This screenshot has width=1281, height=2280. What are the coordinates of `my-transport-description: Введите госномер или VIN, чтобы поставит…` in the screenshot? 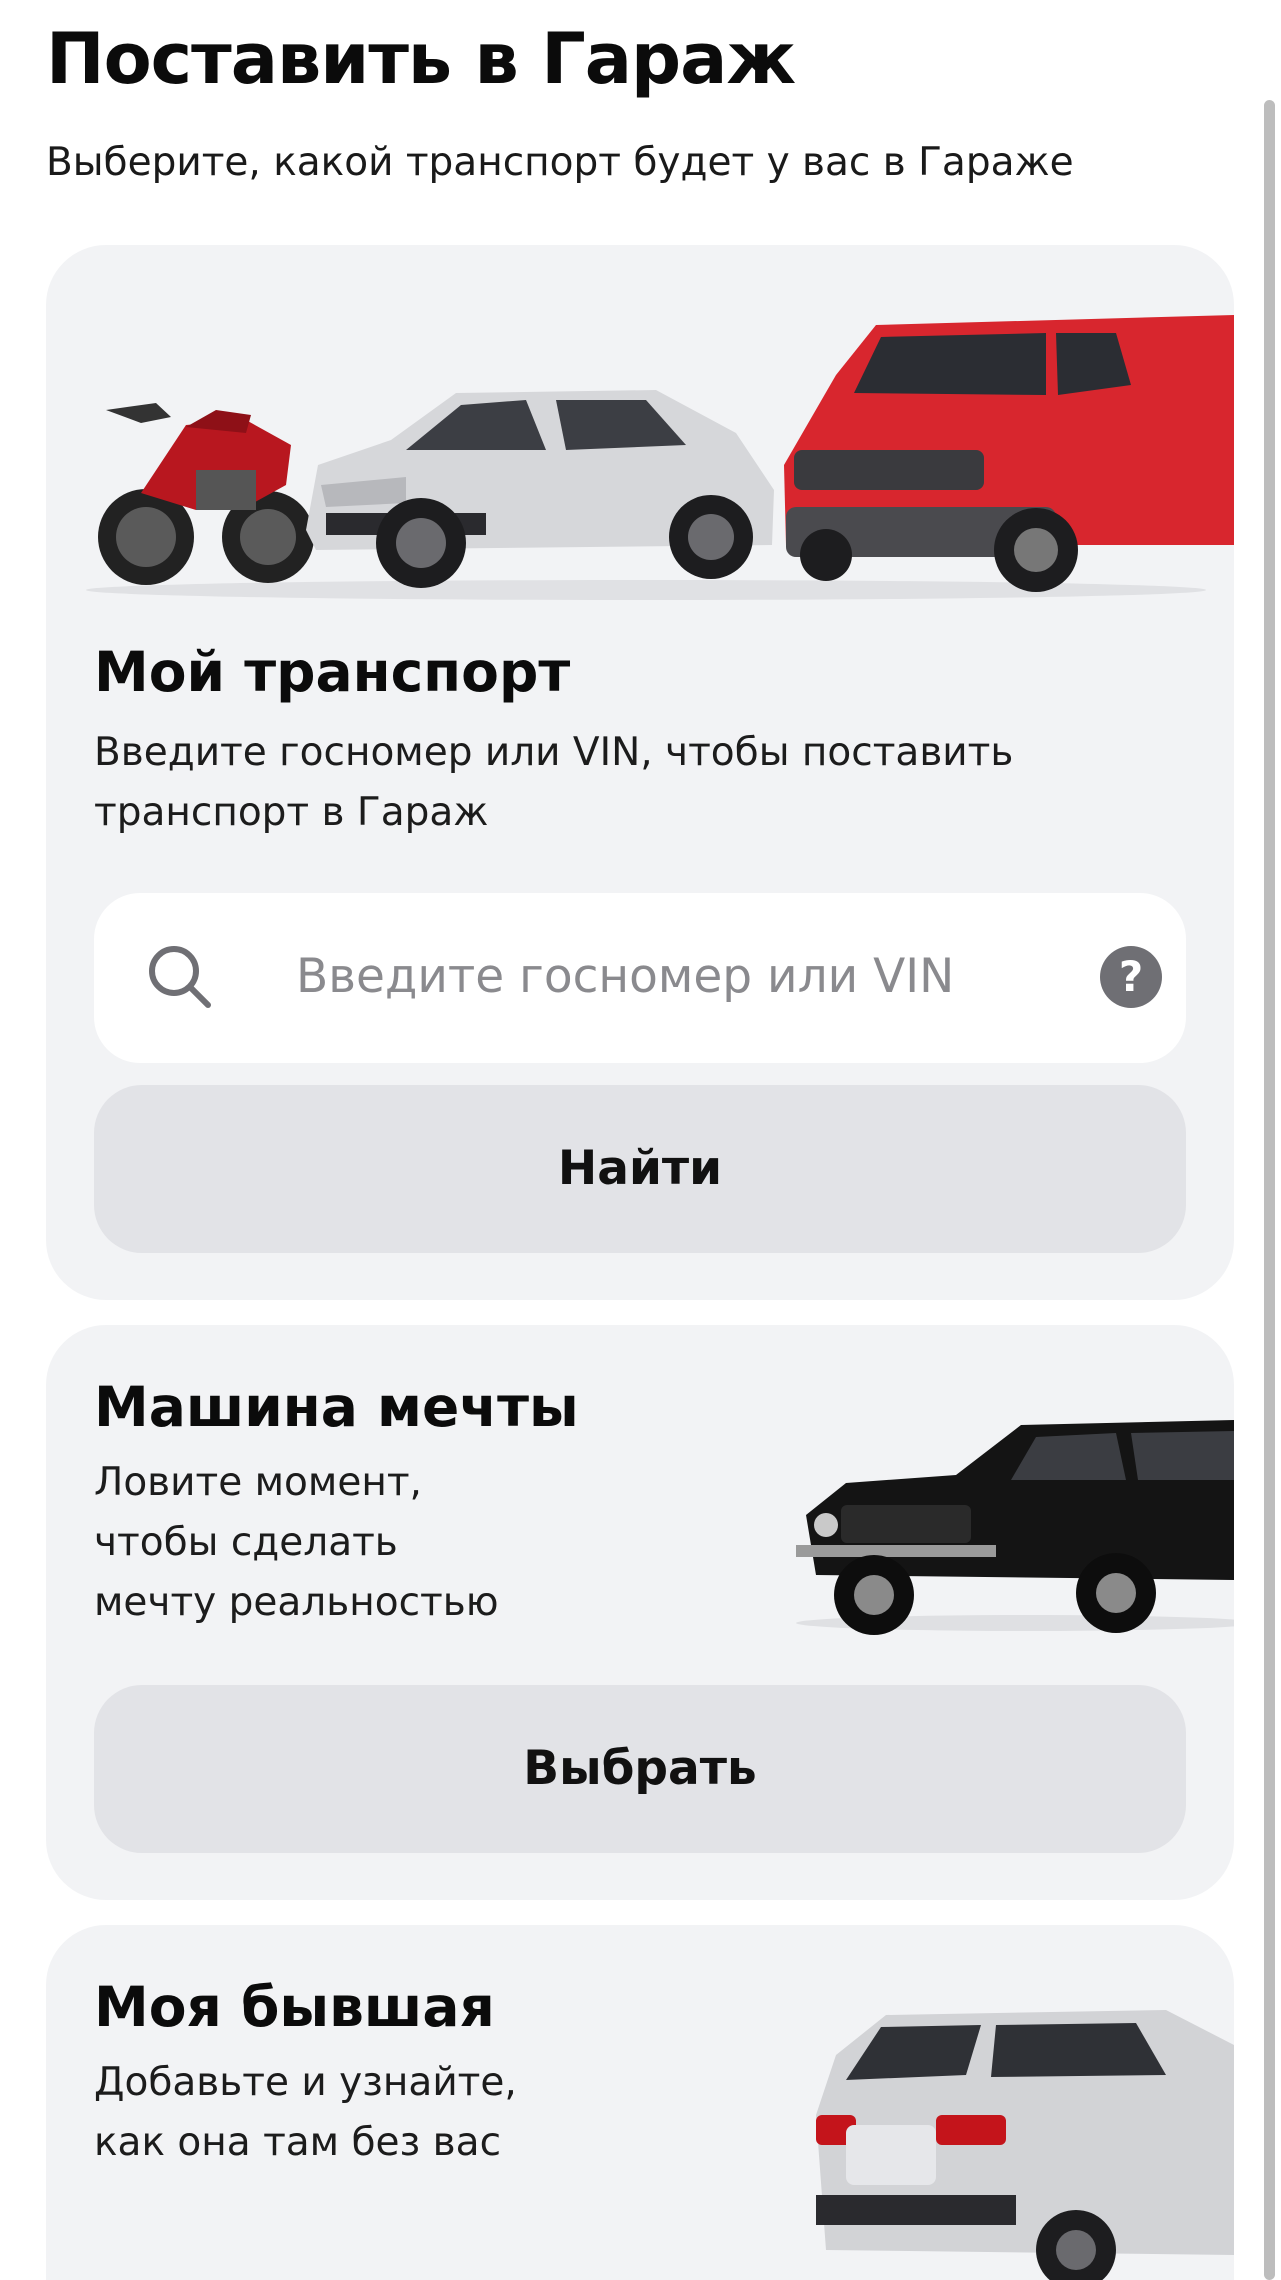 It's located at (554, 782).